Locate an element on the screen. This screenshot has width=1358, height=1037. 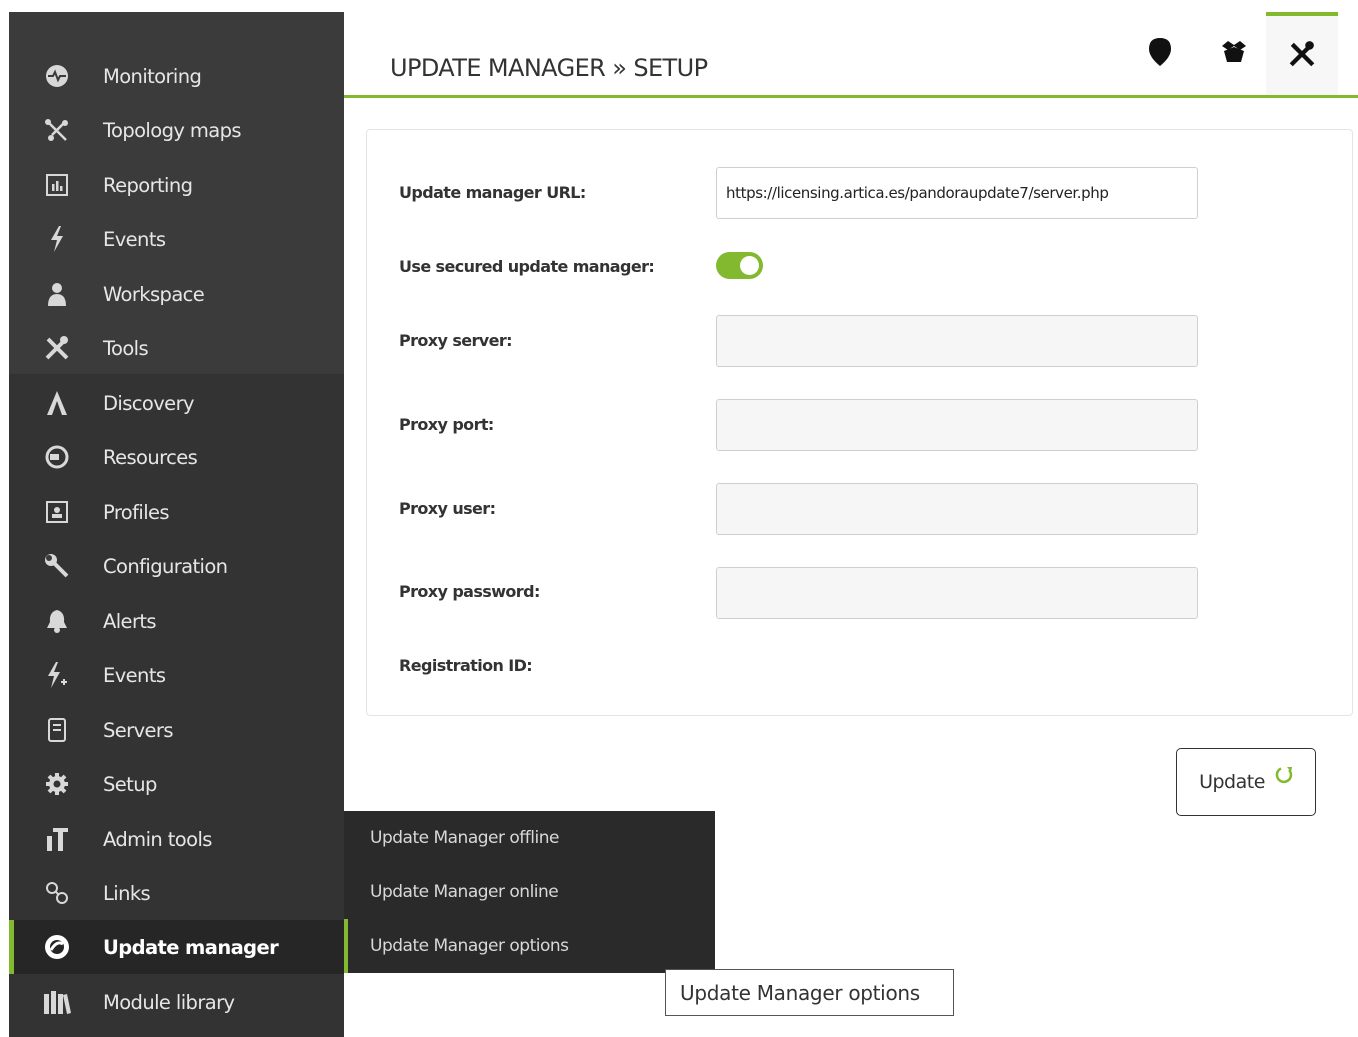
proxy-port-input is located at coordinates (957, 425).